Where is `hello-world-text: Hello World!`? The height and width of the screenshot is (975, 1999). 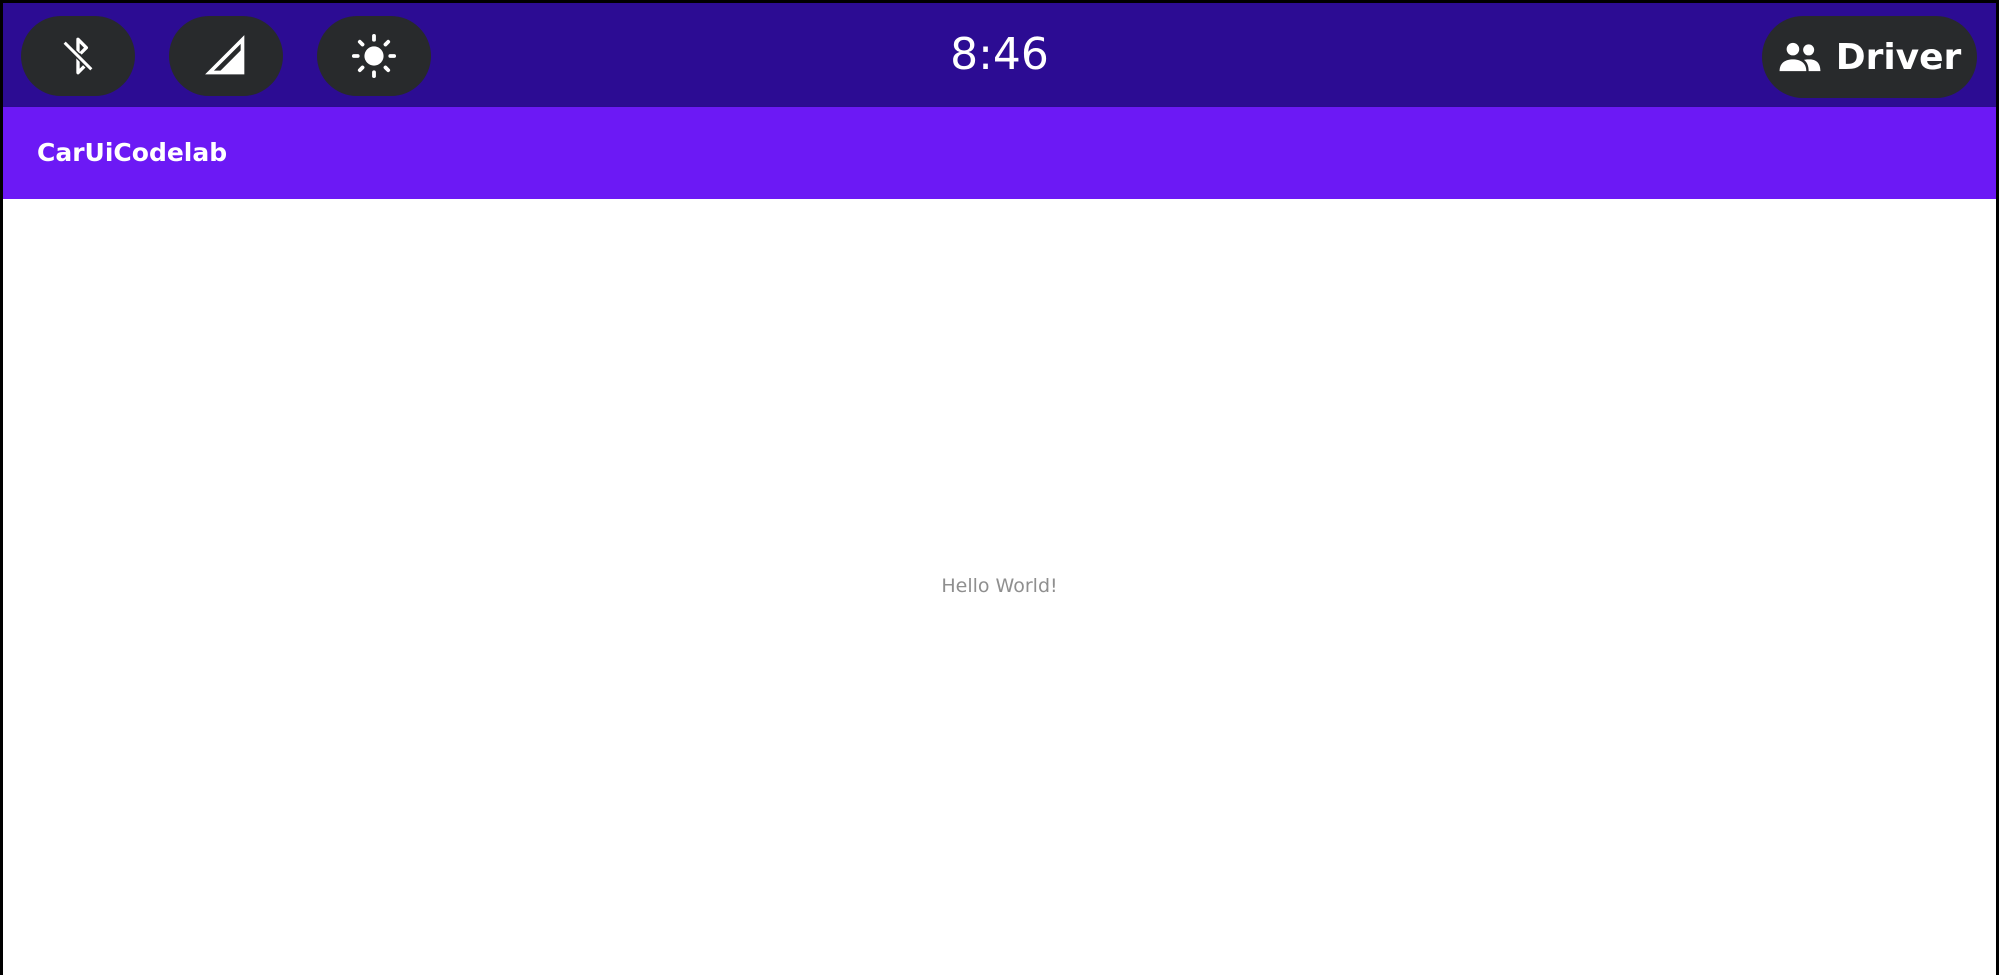 hello-world-text: Hello World! is located at coordinates (999, 586).